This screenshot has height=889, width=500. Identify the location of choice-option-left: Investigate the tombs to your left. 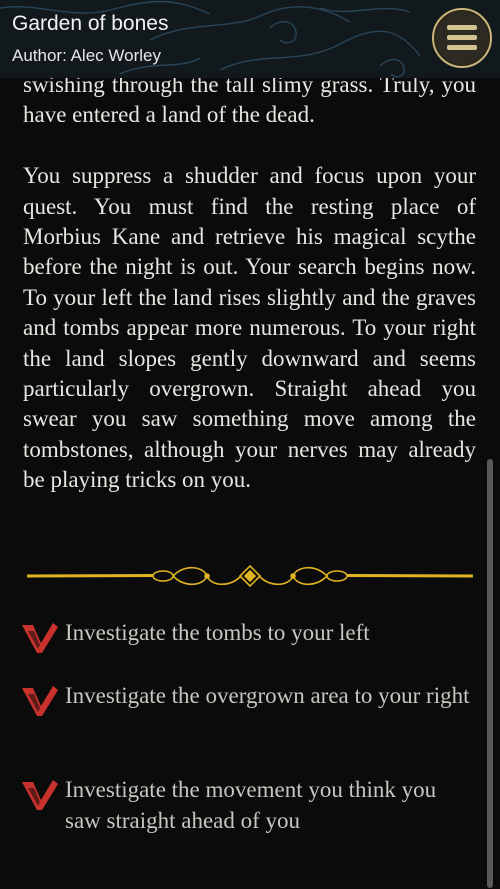
(250, 637).